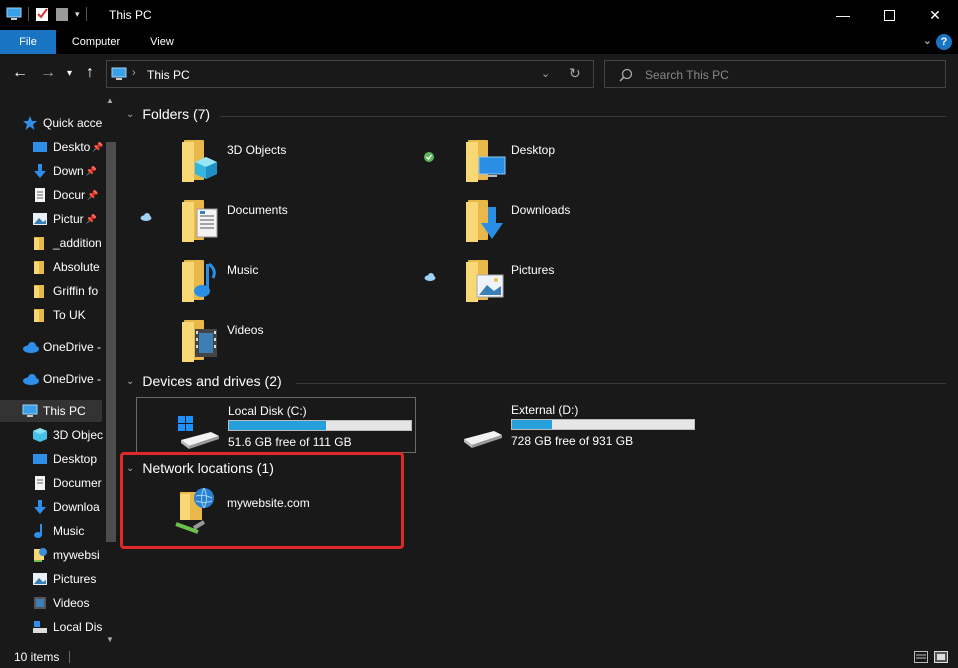 This screenshot has width=958, height=668. Describe the element at coordinates (78, 627) in the screenshot. I see `sidebar-item-label: Local Dis` at that location.